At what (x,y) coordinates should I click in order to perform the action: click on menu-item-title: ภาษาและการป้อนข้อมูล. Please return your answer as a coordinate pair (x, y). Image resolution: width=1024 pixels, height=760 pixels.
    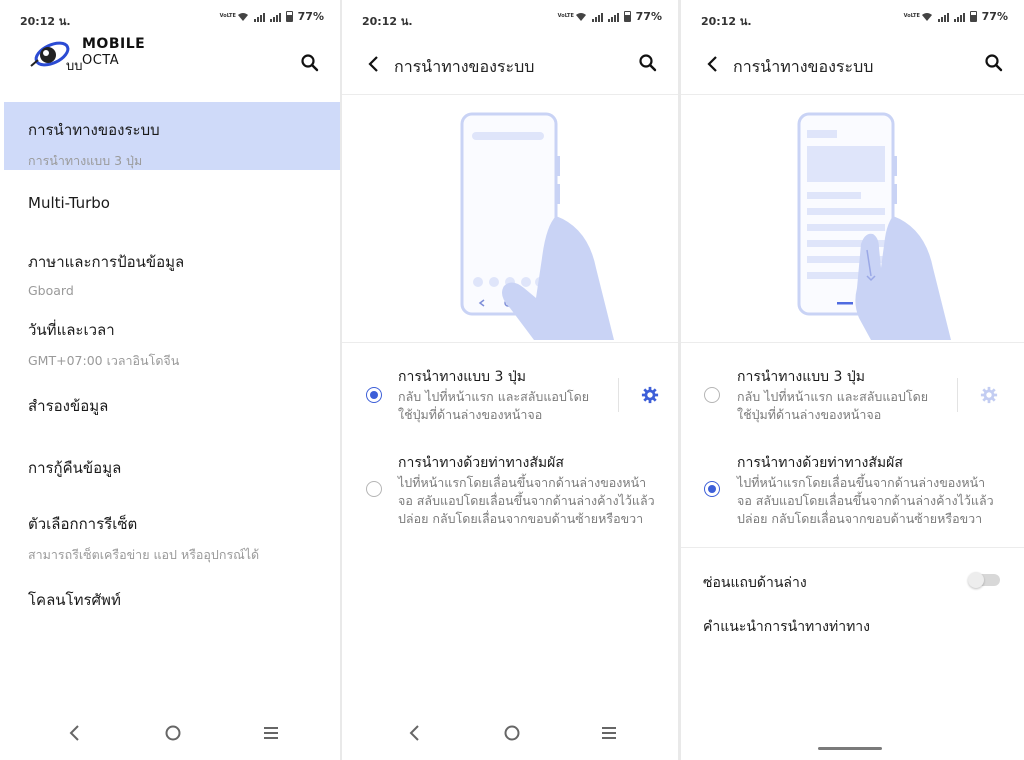
    Looking at the image, I should click on (106, 262).